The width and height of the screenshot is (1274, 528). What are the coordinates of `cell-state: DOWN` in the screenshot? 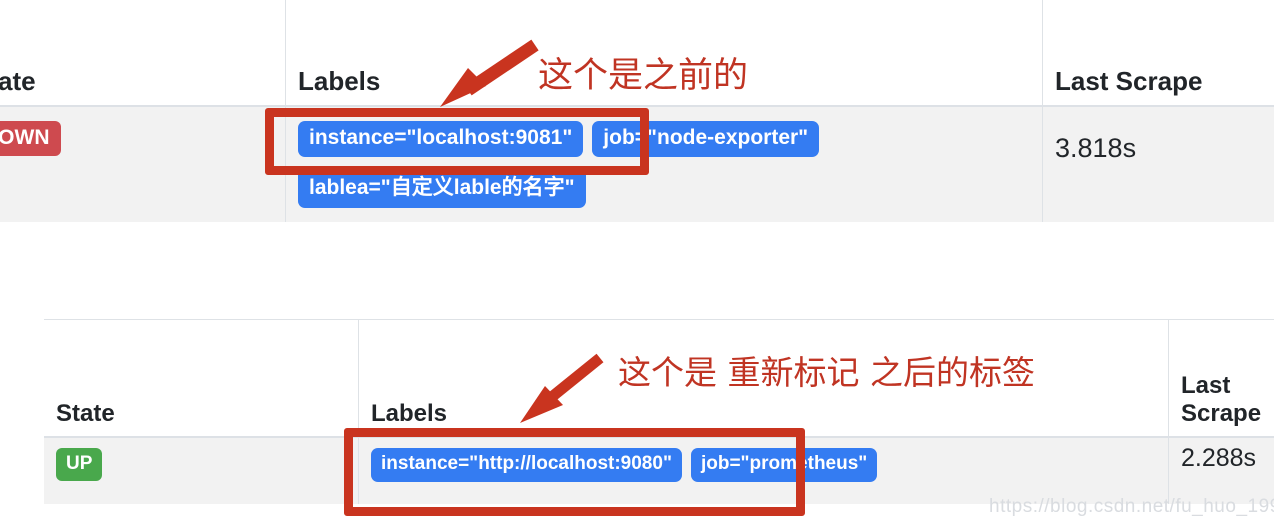 It's located at (142, 164).